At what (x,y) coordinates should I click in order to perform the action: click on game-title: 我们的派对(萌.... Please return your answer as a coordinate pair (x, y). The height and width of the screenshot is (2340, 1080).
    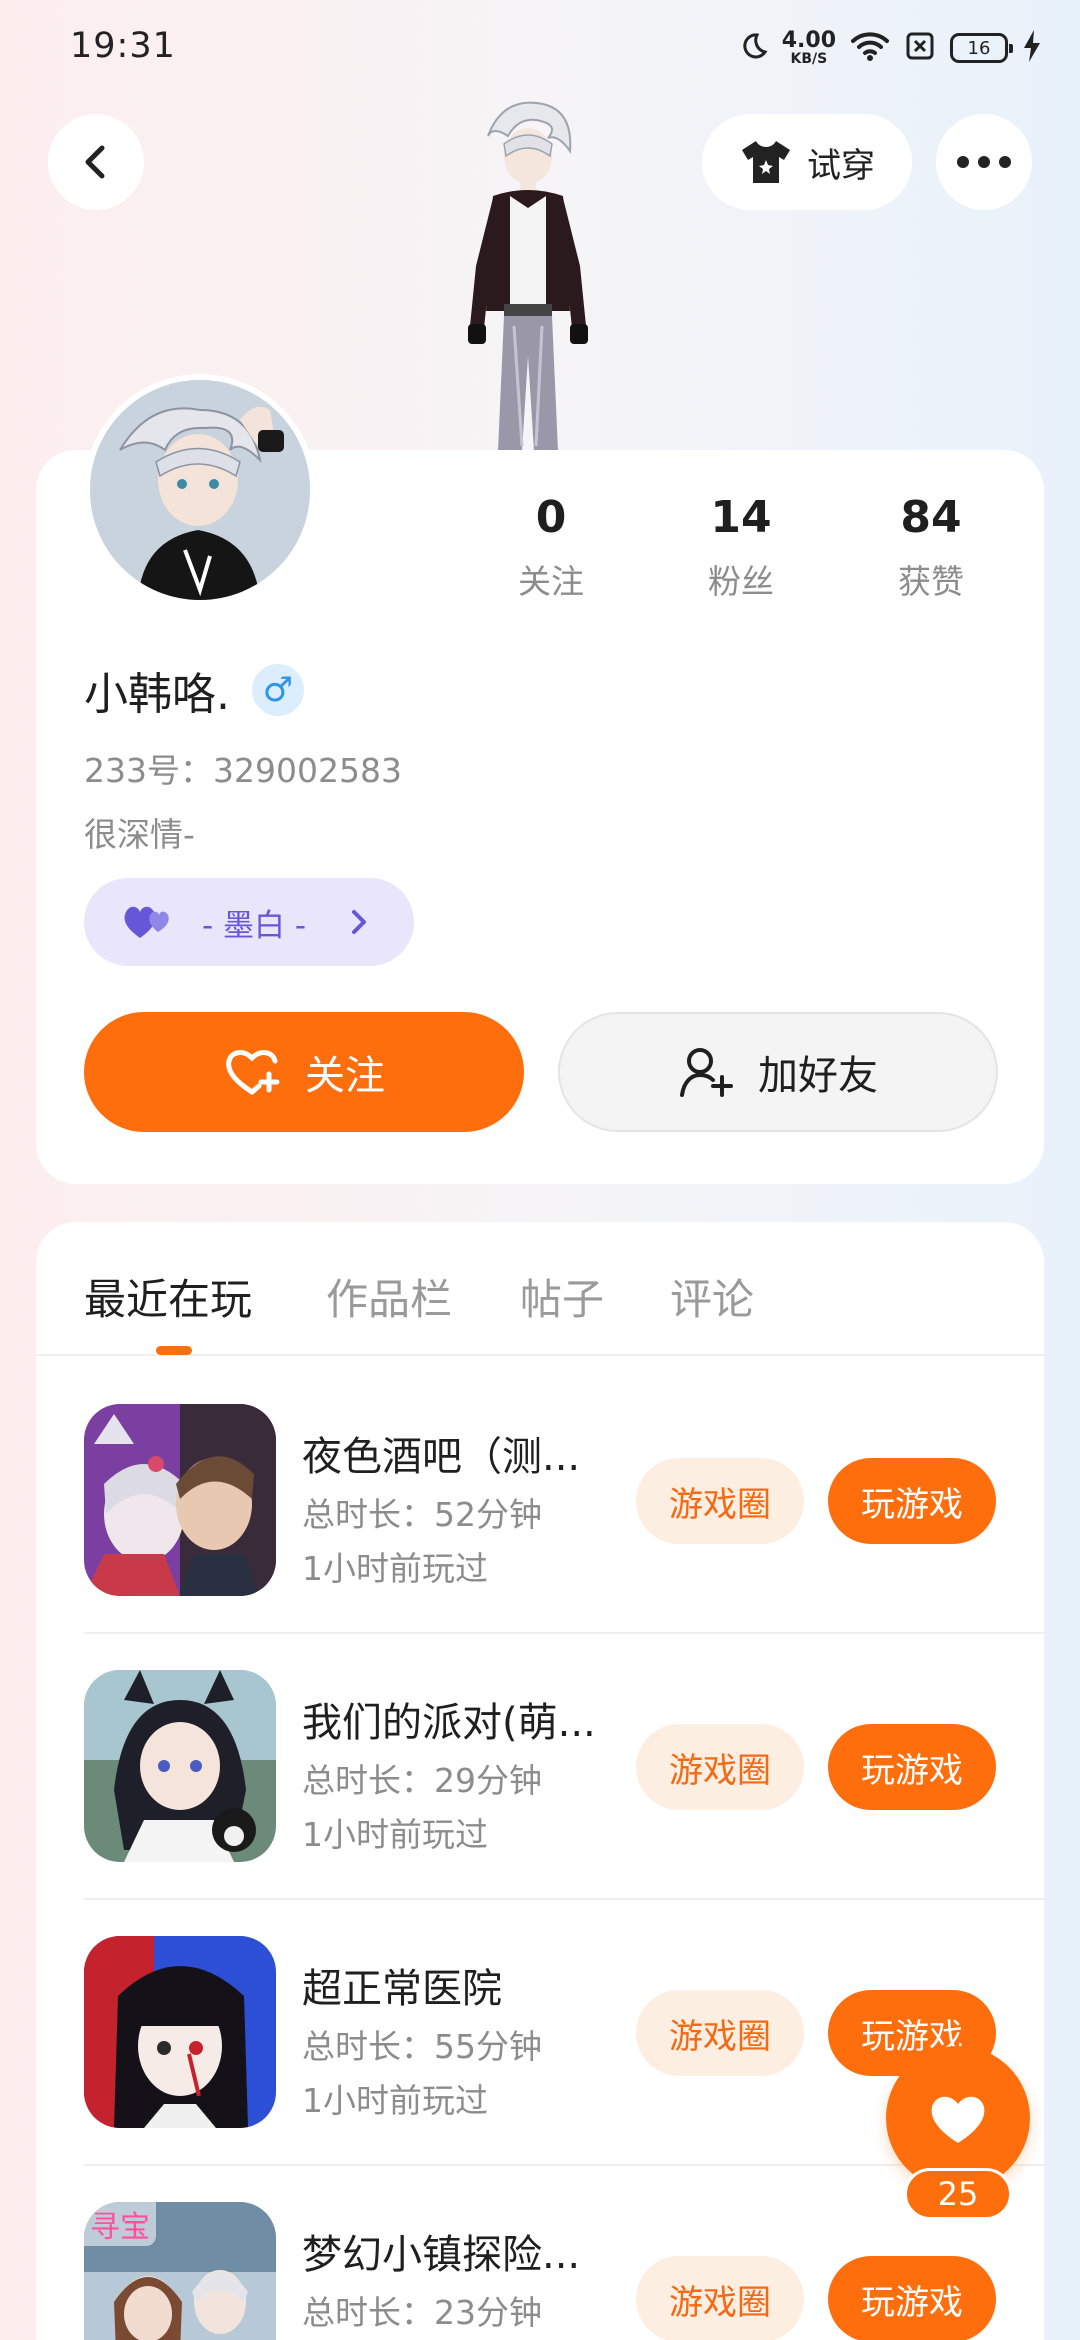
    Looking at the image, I should click on (449, 1723).